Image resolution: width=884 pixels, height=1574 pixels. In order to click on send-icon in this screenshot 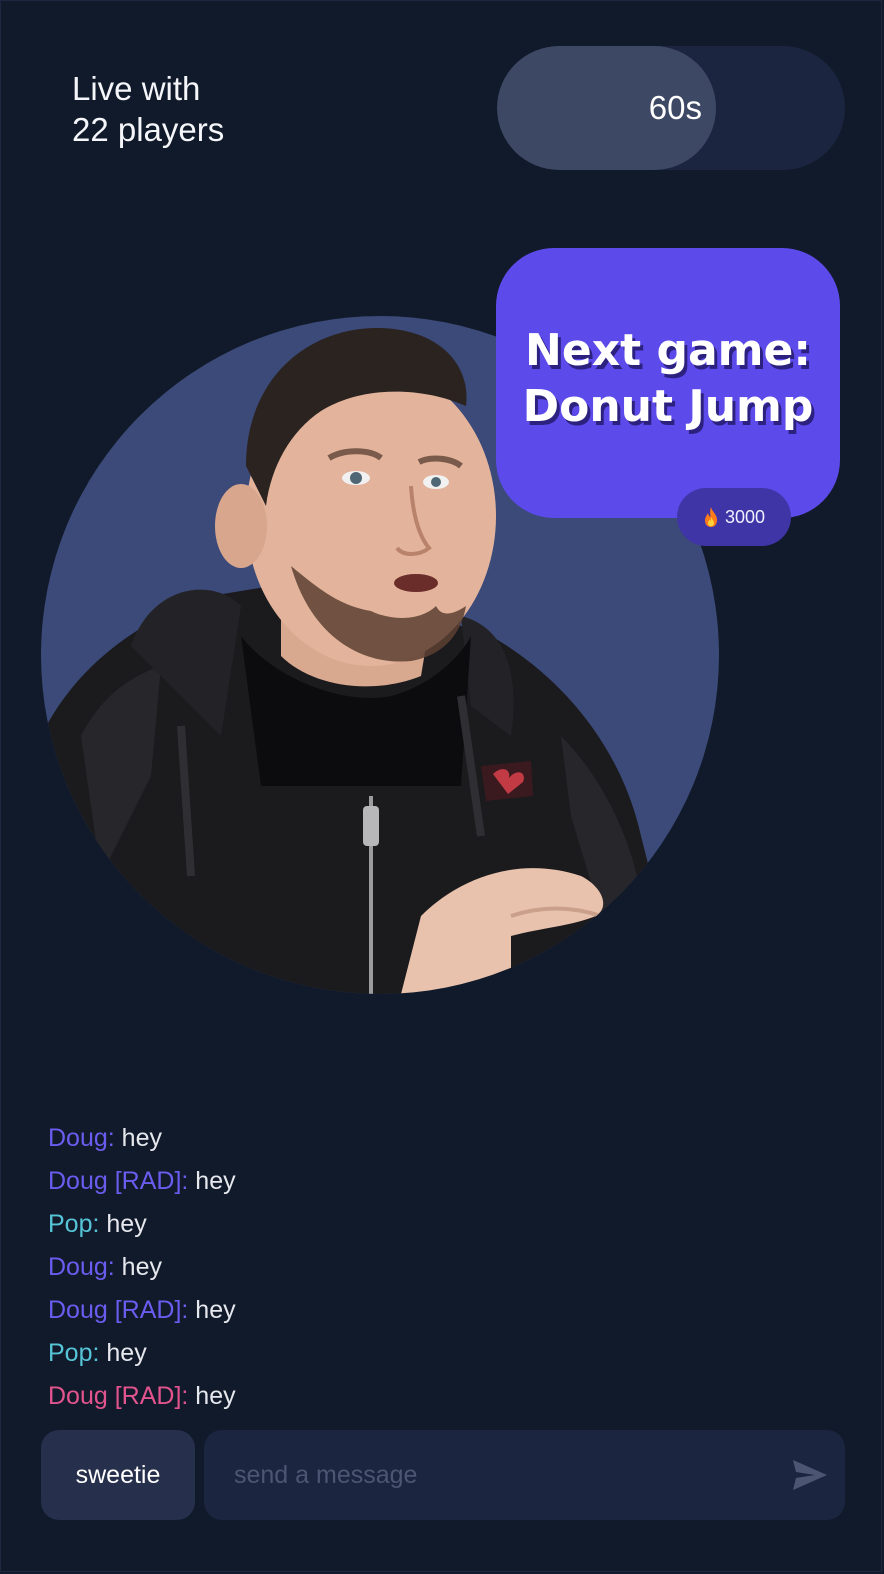, I will do `click(810, 1475)`.